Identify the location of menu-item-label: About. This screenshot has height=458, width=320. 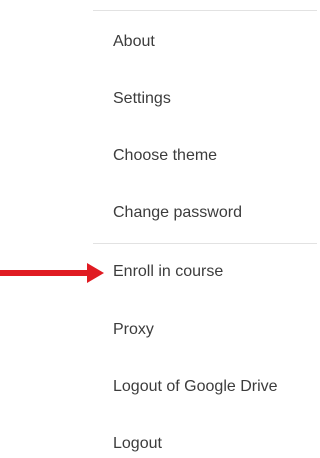
(134, 41).